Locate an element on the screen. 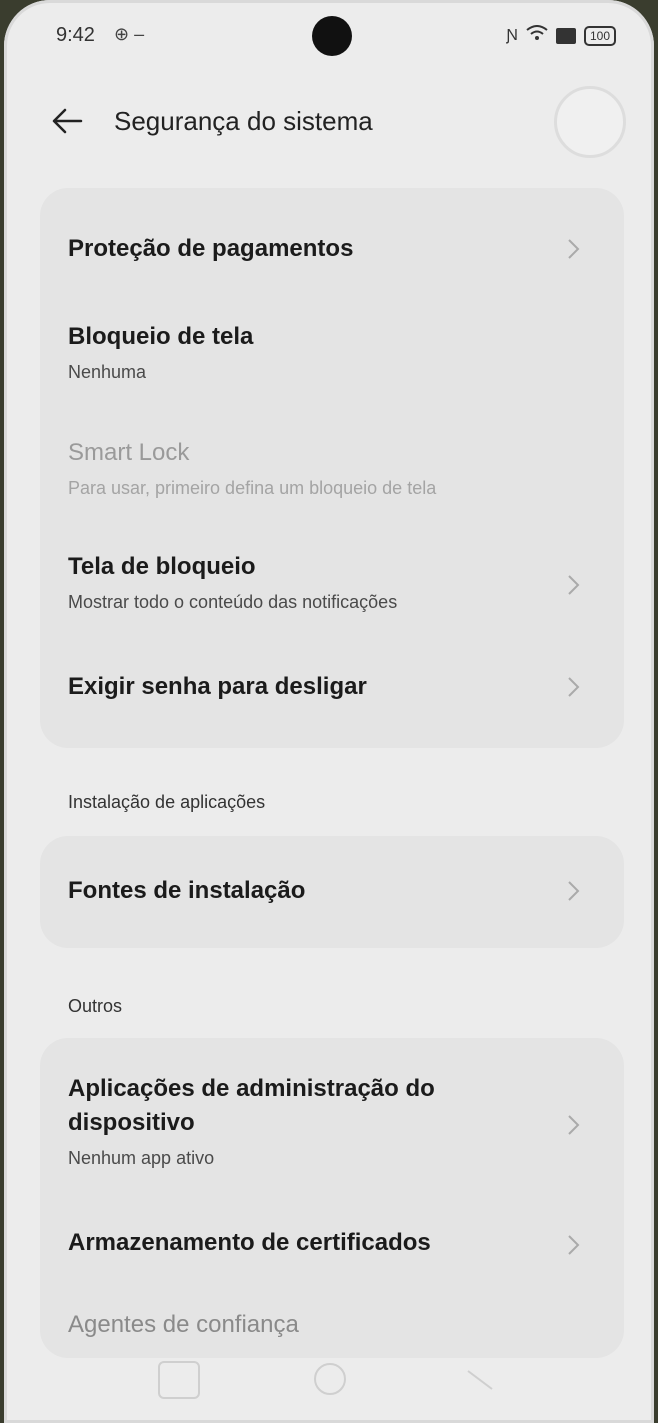 The height and width of the screenshot is (1423, 658). list-item-require-password-shutdown: Exigir senha para desligar is located at coordinates (338, 687).